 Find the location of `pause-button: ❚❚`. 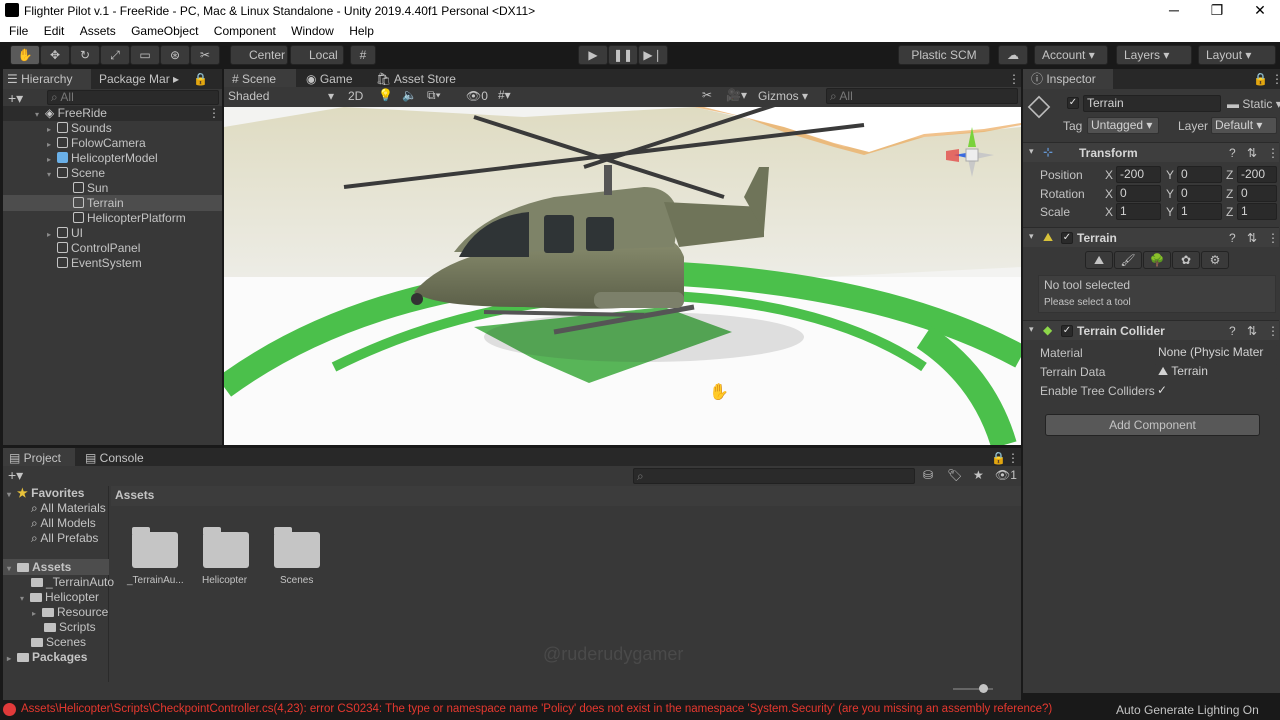

pause-button: ❚❚ is located at coordinates (623, 55).